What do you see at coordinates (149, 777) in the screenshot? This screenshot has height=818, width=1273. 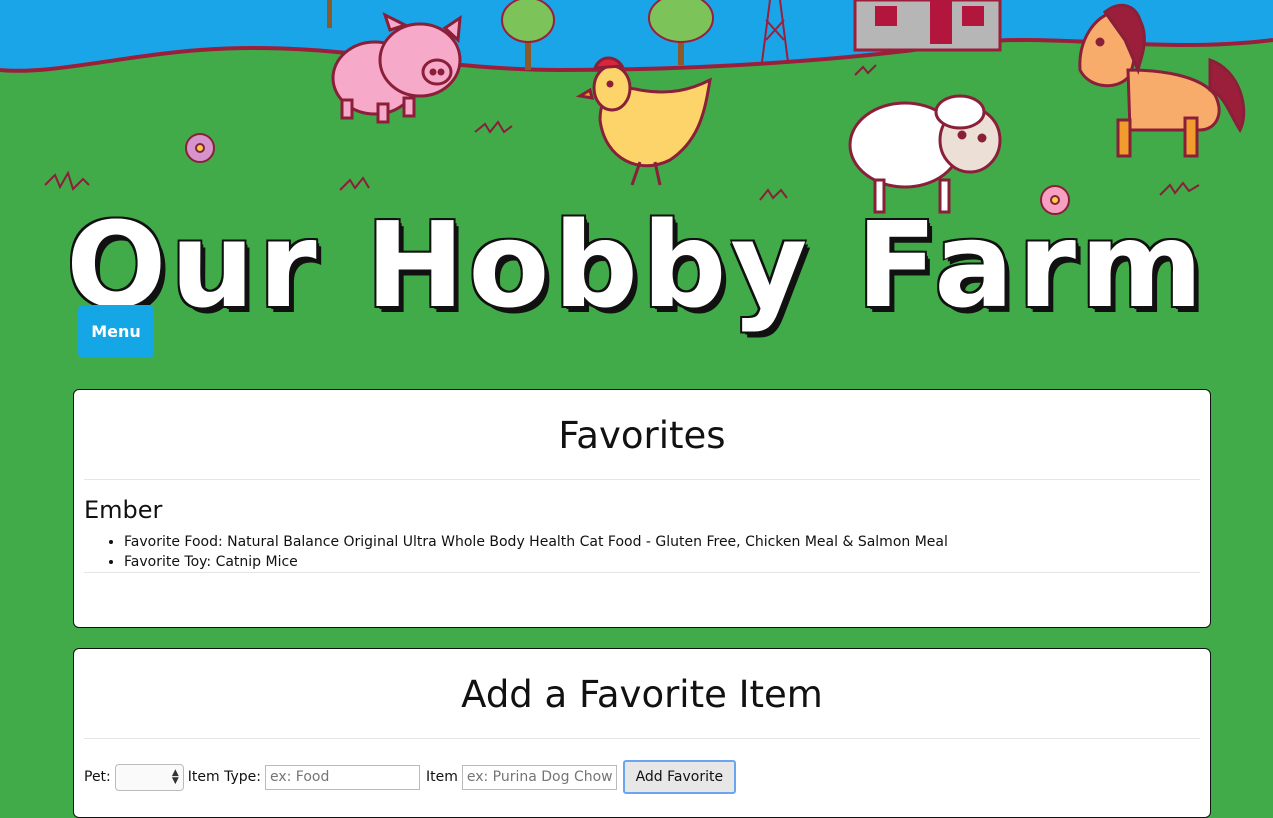 I see `pet-select: ▲ ▼` at bounding box center [149, 777].